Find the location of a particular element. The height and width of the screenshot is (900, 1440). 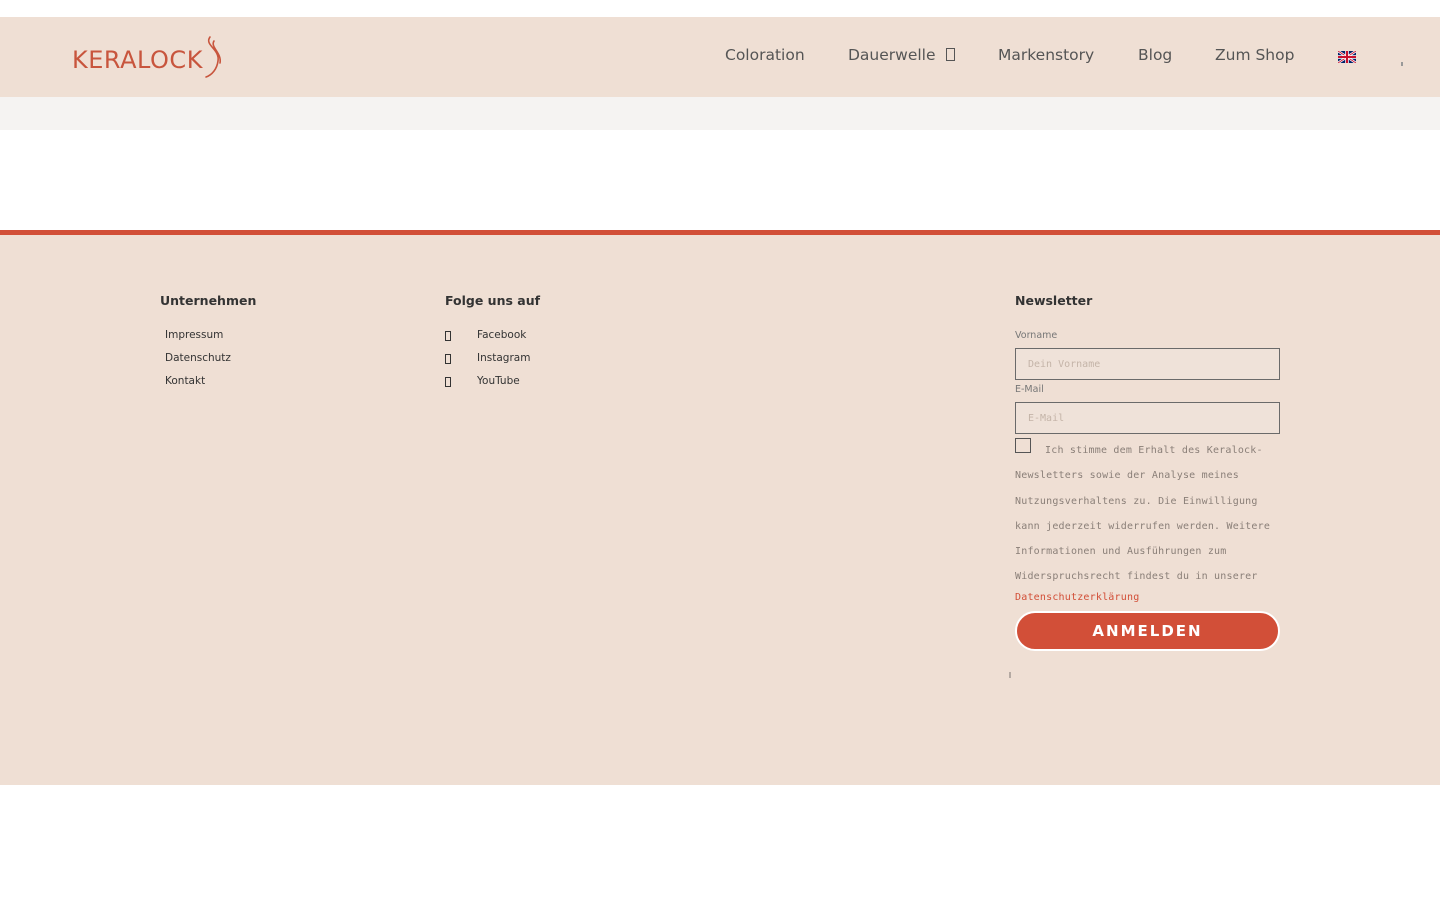

form-marker is located at coordinates (1010, 675).